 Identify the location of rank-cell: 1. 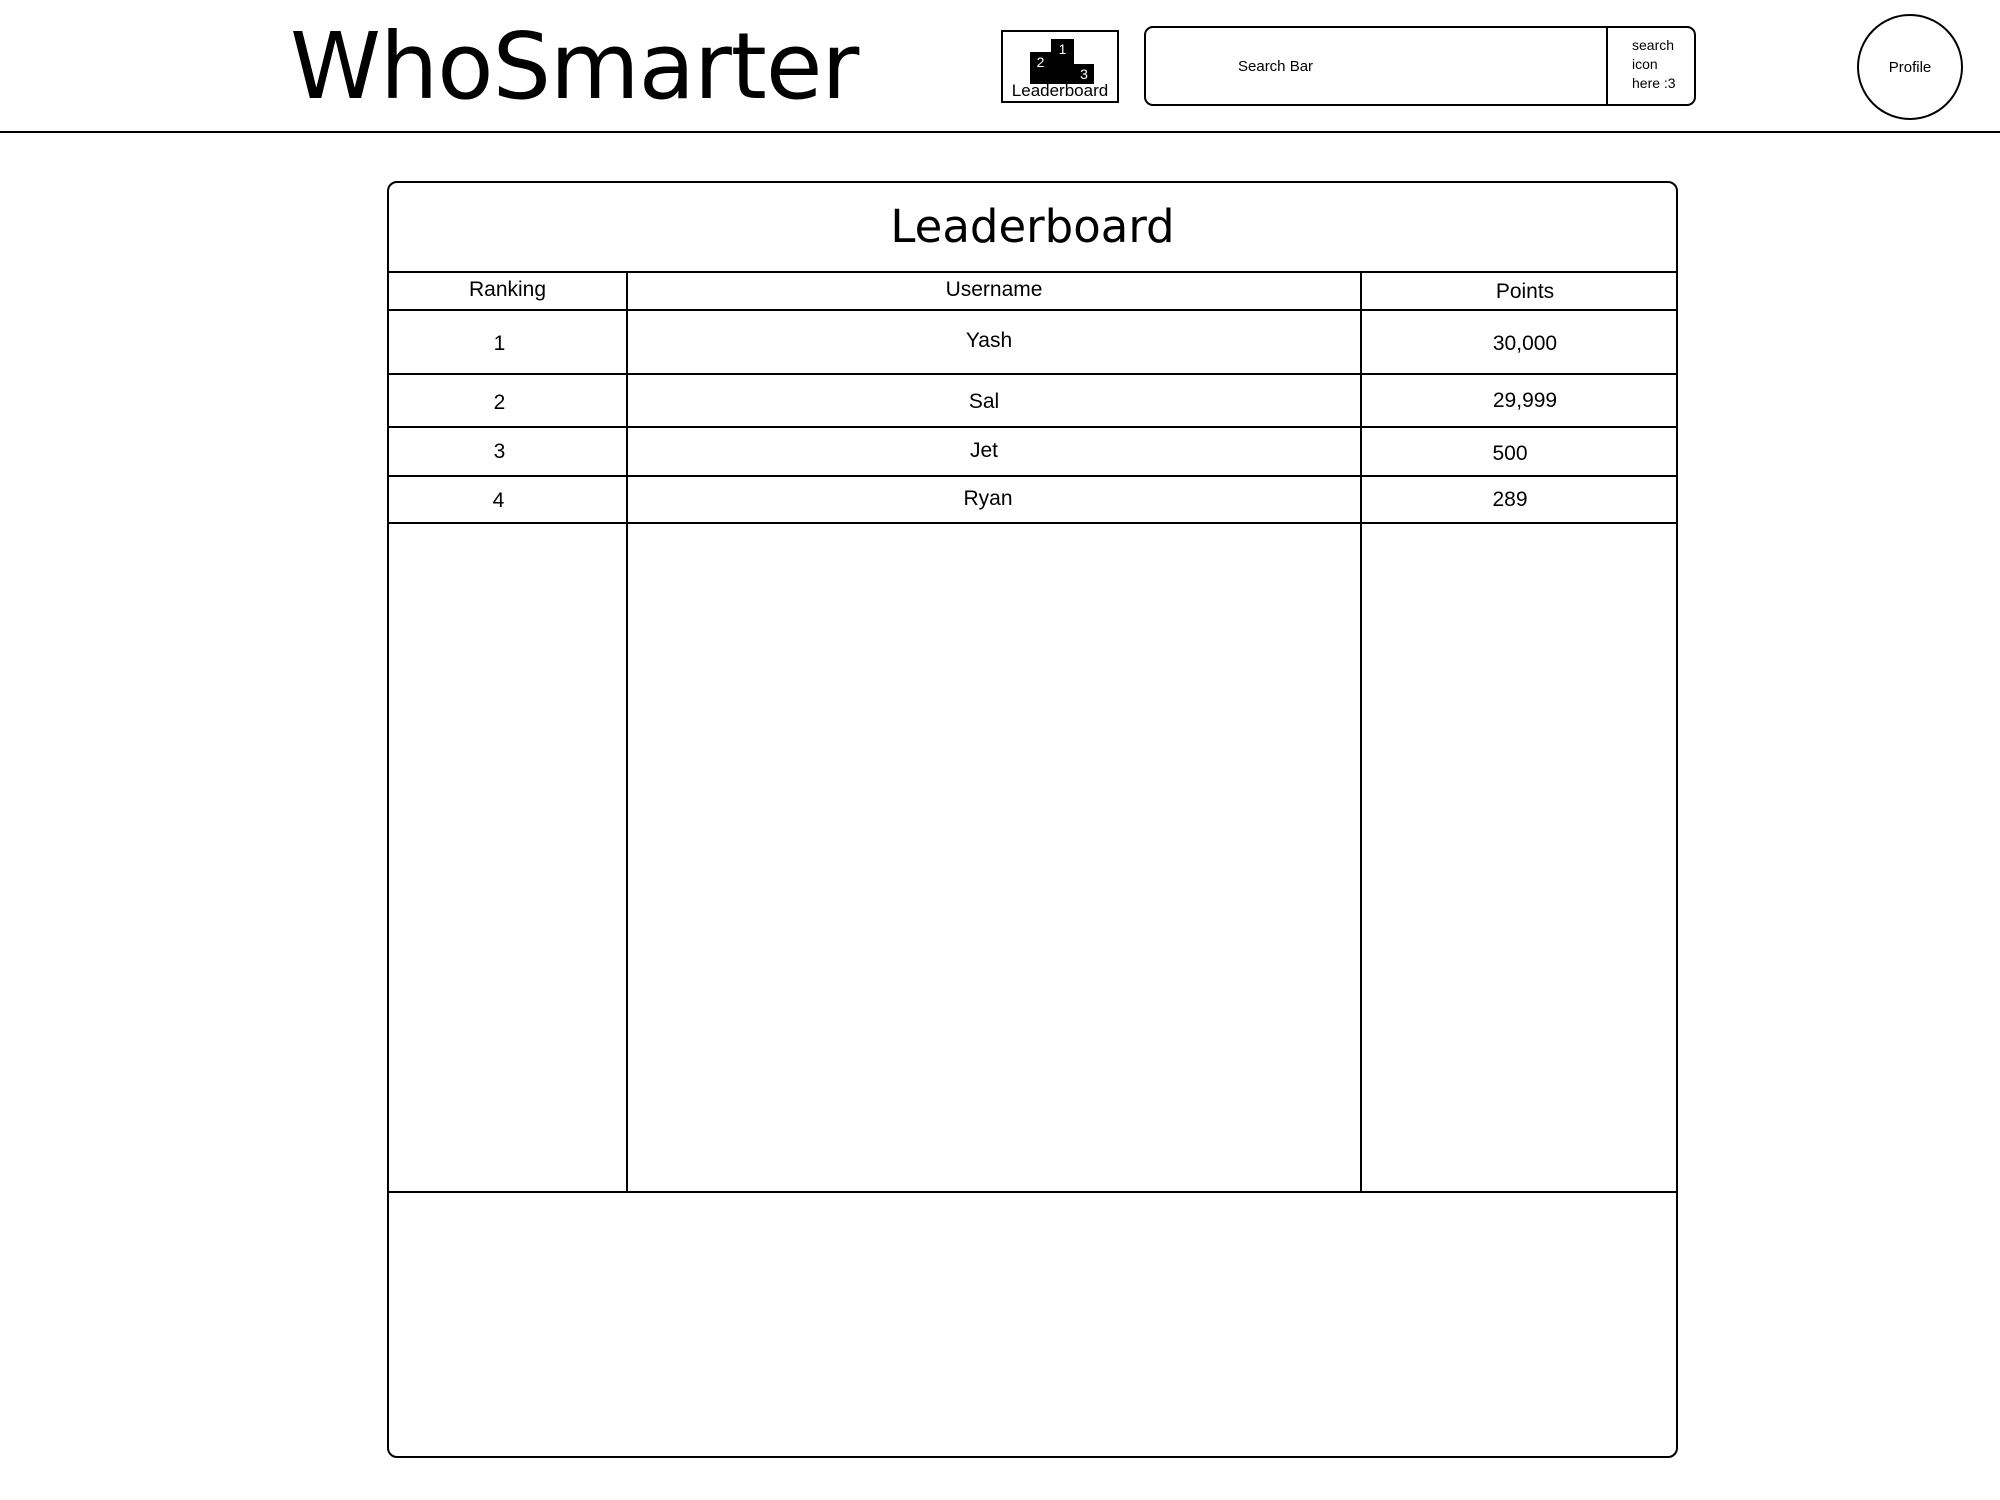
(499, 343).